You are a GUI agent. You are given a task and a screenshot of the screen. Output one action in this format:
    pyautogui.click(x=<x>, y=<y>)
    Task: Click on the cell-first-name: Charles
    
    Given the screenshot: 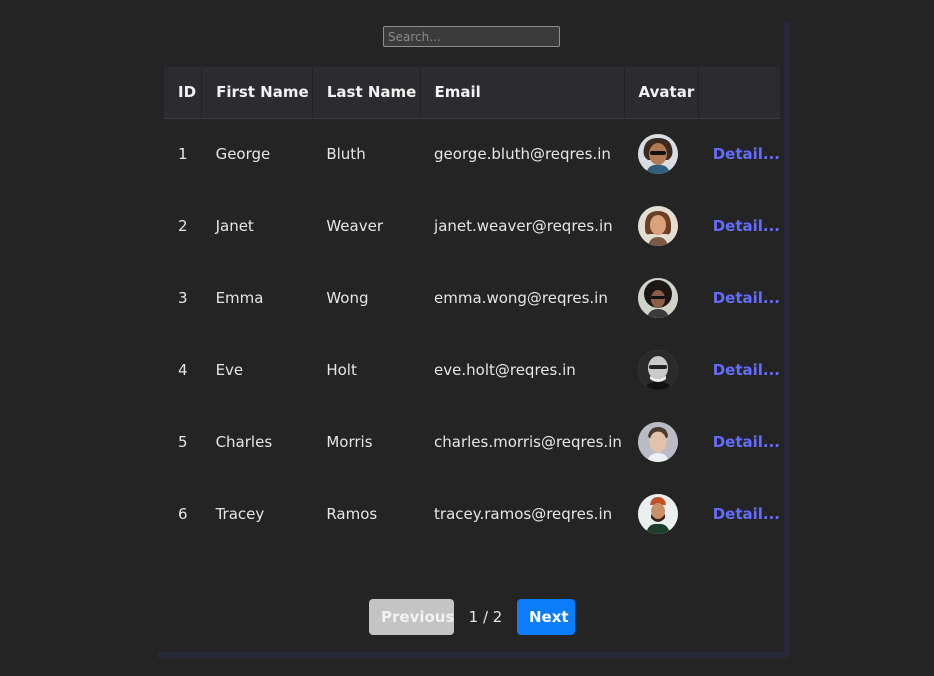 What is the action you would take?
    pyautogui.click(x=244, y=442)
    